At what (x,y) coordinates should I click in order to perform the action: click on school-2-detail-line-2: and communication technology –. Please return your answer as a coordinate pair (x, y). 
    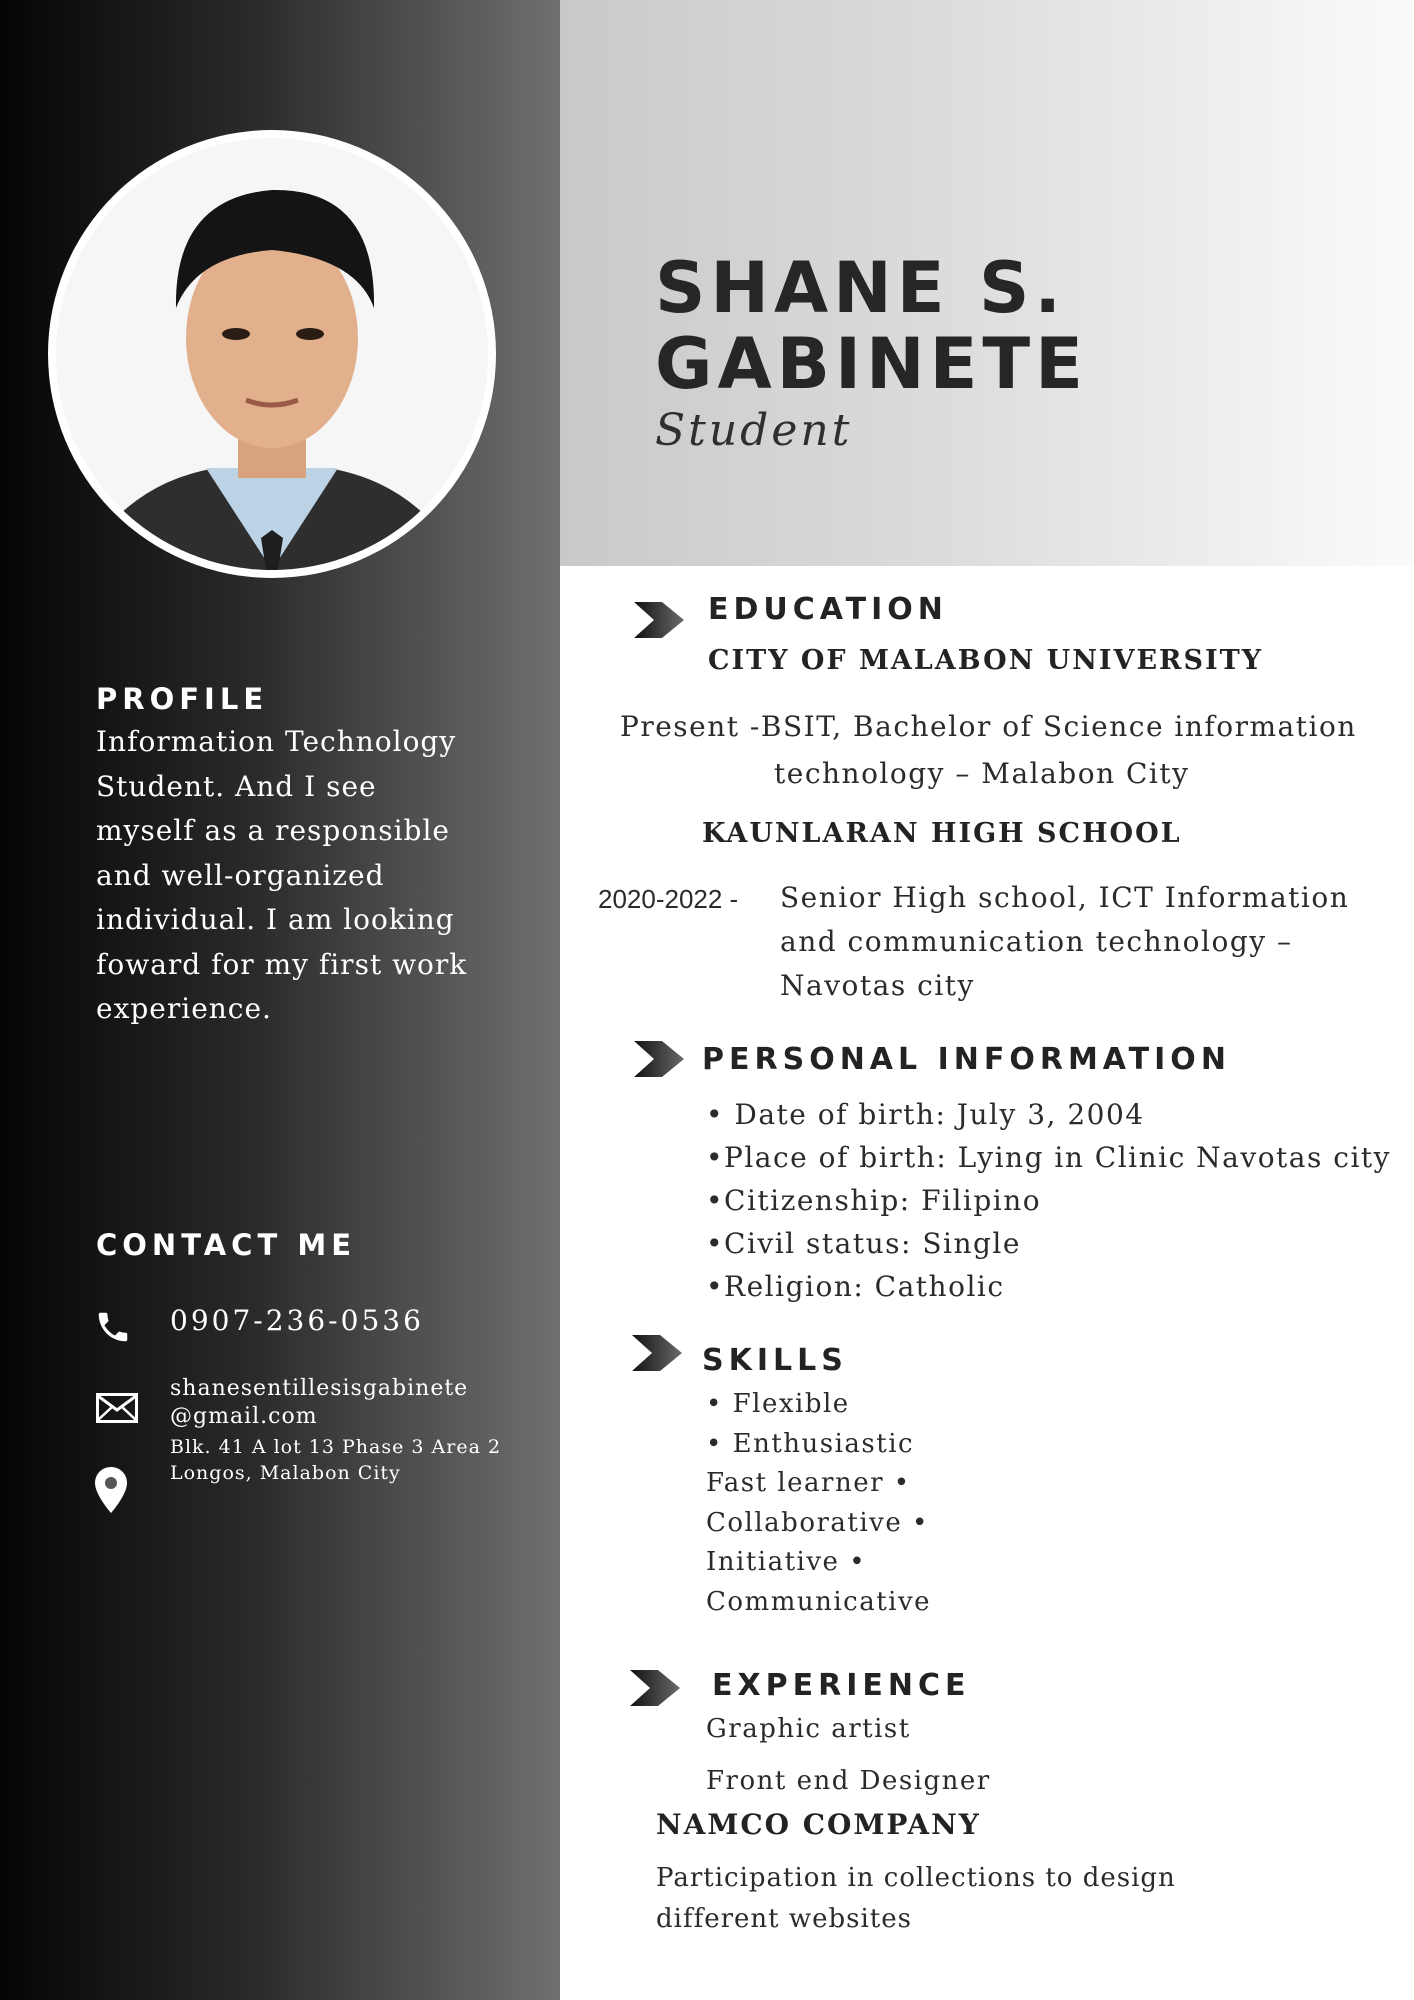
    Looking at the image, I should click on (1036, 941).